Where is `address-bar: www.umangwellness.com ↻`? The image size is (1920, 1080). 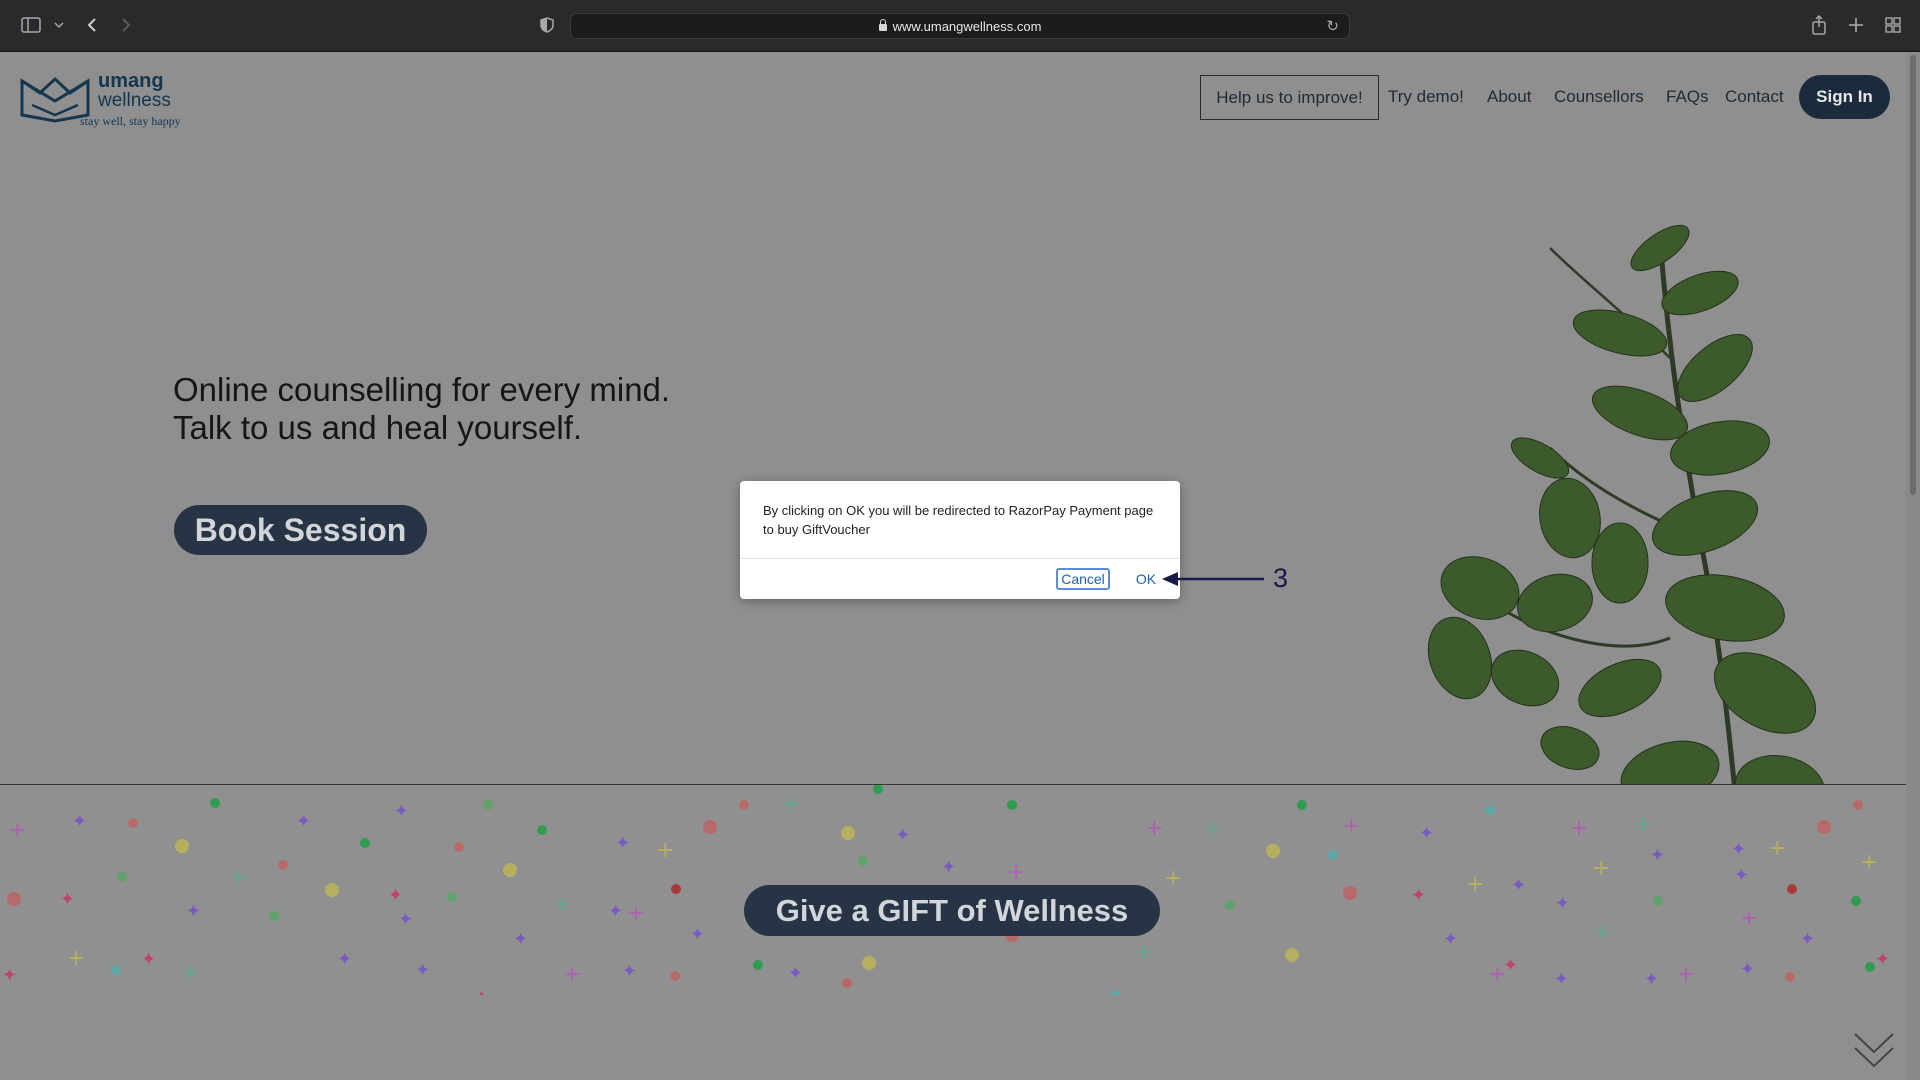 address-bar: www.umangwellness.com ↻ is located at coordinates (960, 26).